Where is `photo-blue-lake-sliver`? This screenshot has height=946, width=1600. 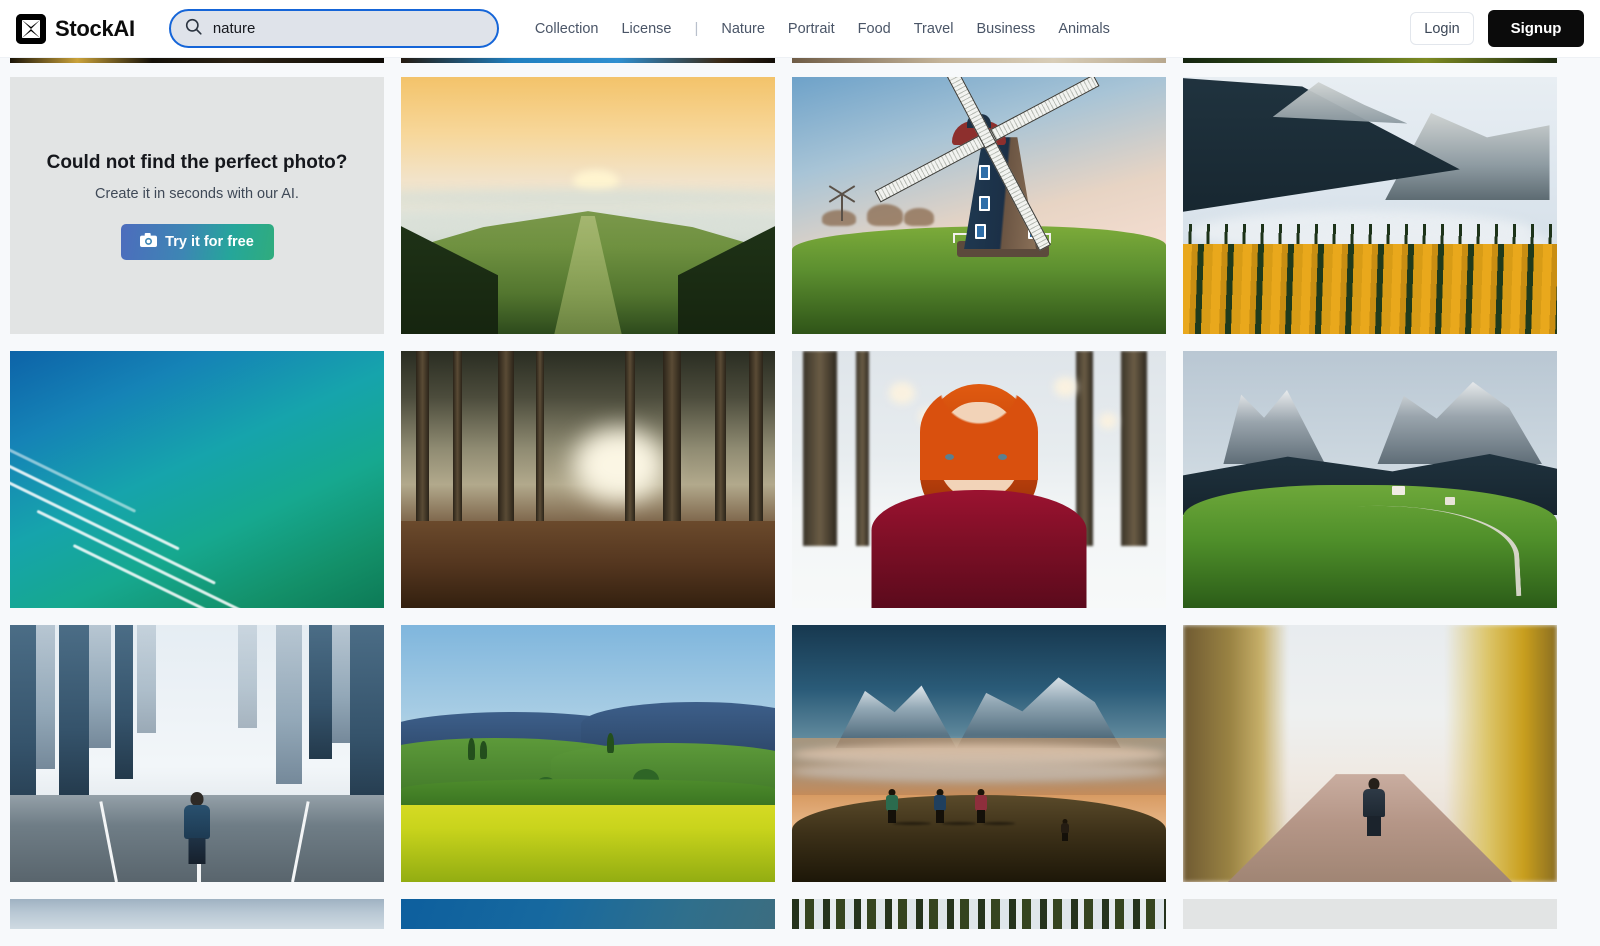
photo-blue-lake-sliver is located at coordinates (588, 60).